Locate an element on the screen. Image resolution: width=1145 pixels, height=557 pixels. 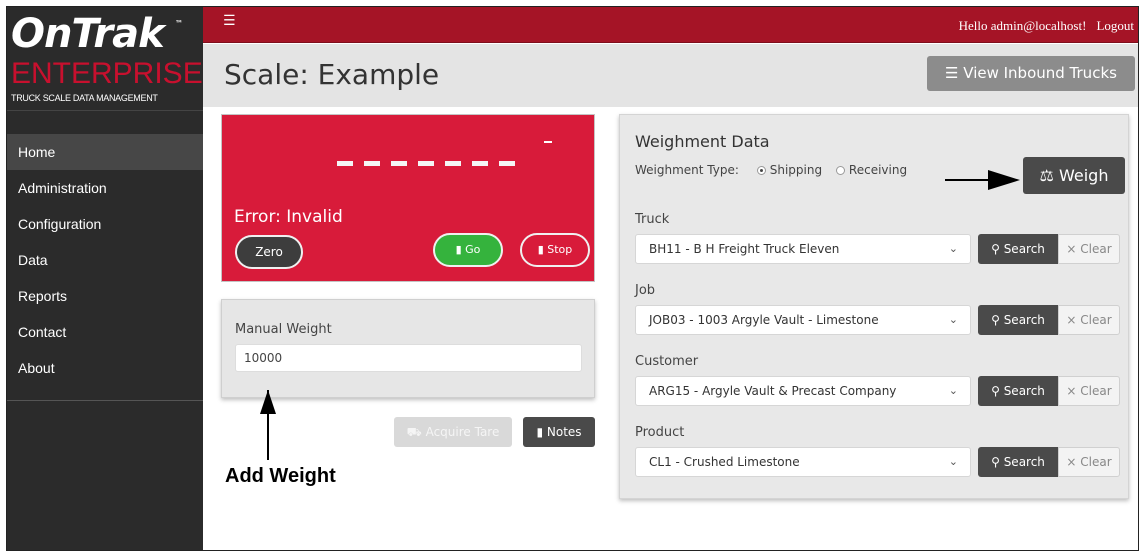
customer-clear-button: × Clear is located at coordinates (1089, 391).